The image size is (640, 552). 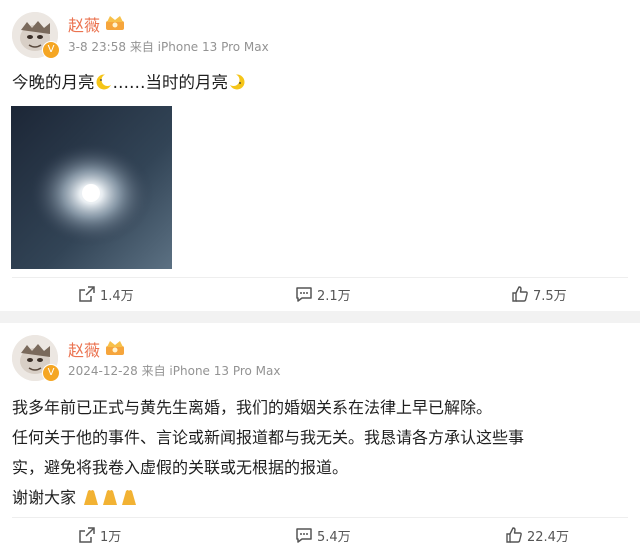 What do you see at coordinates (44, 497) in the screenshot?
I see `post-text-line: 谢谢大家` at bounding box center [44, 497].